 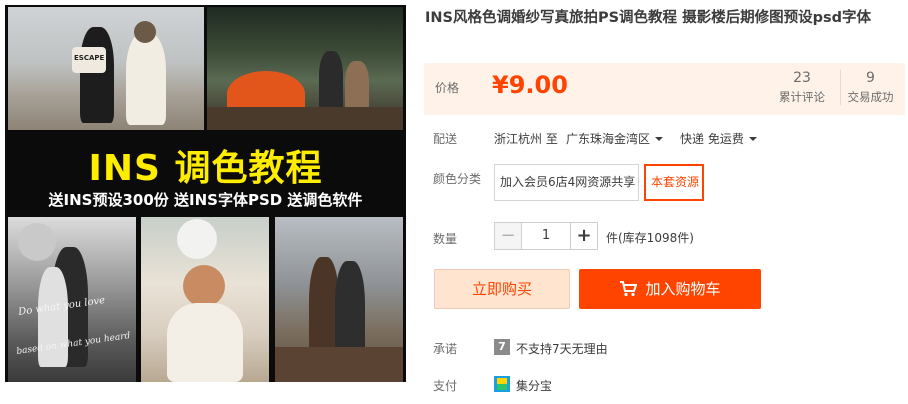 What do you see at coordinates (445, 349) in the screenshot?
I see `promise-label: 承诺` at bounding box center [445, 349].